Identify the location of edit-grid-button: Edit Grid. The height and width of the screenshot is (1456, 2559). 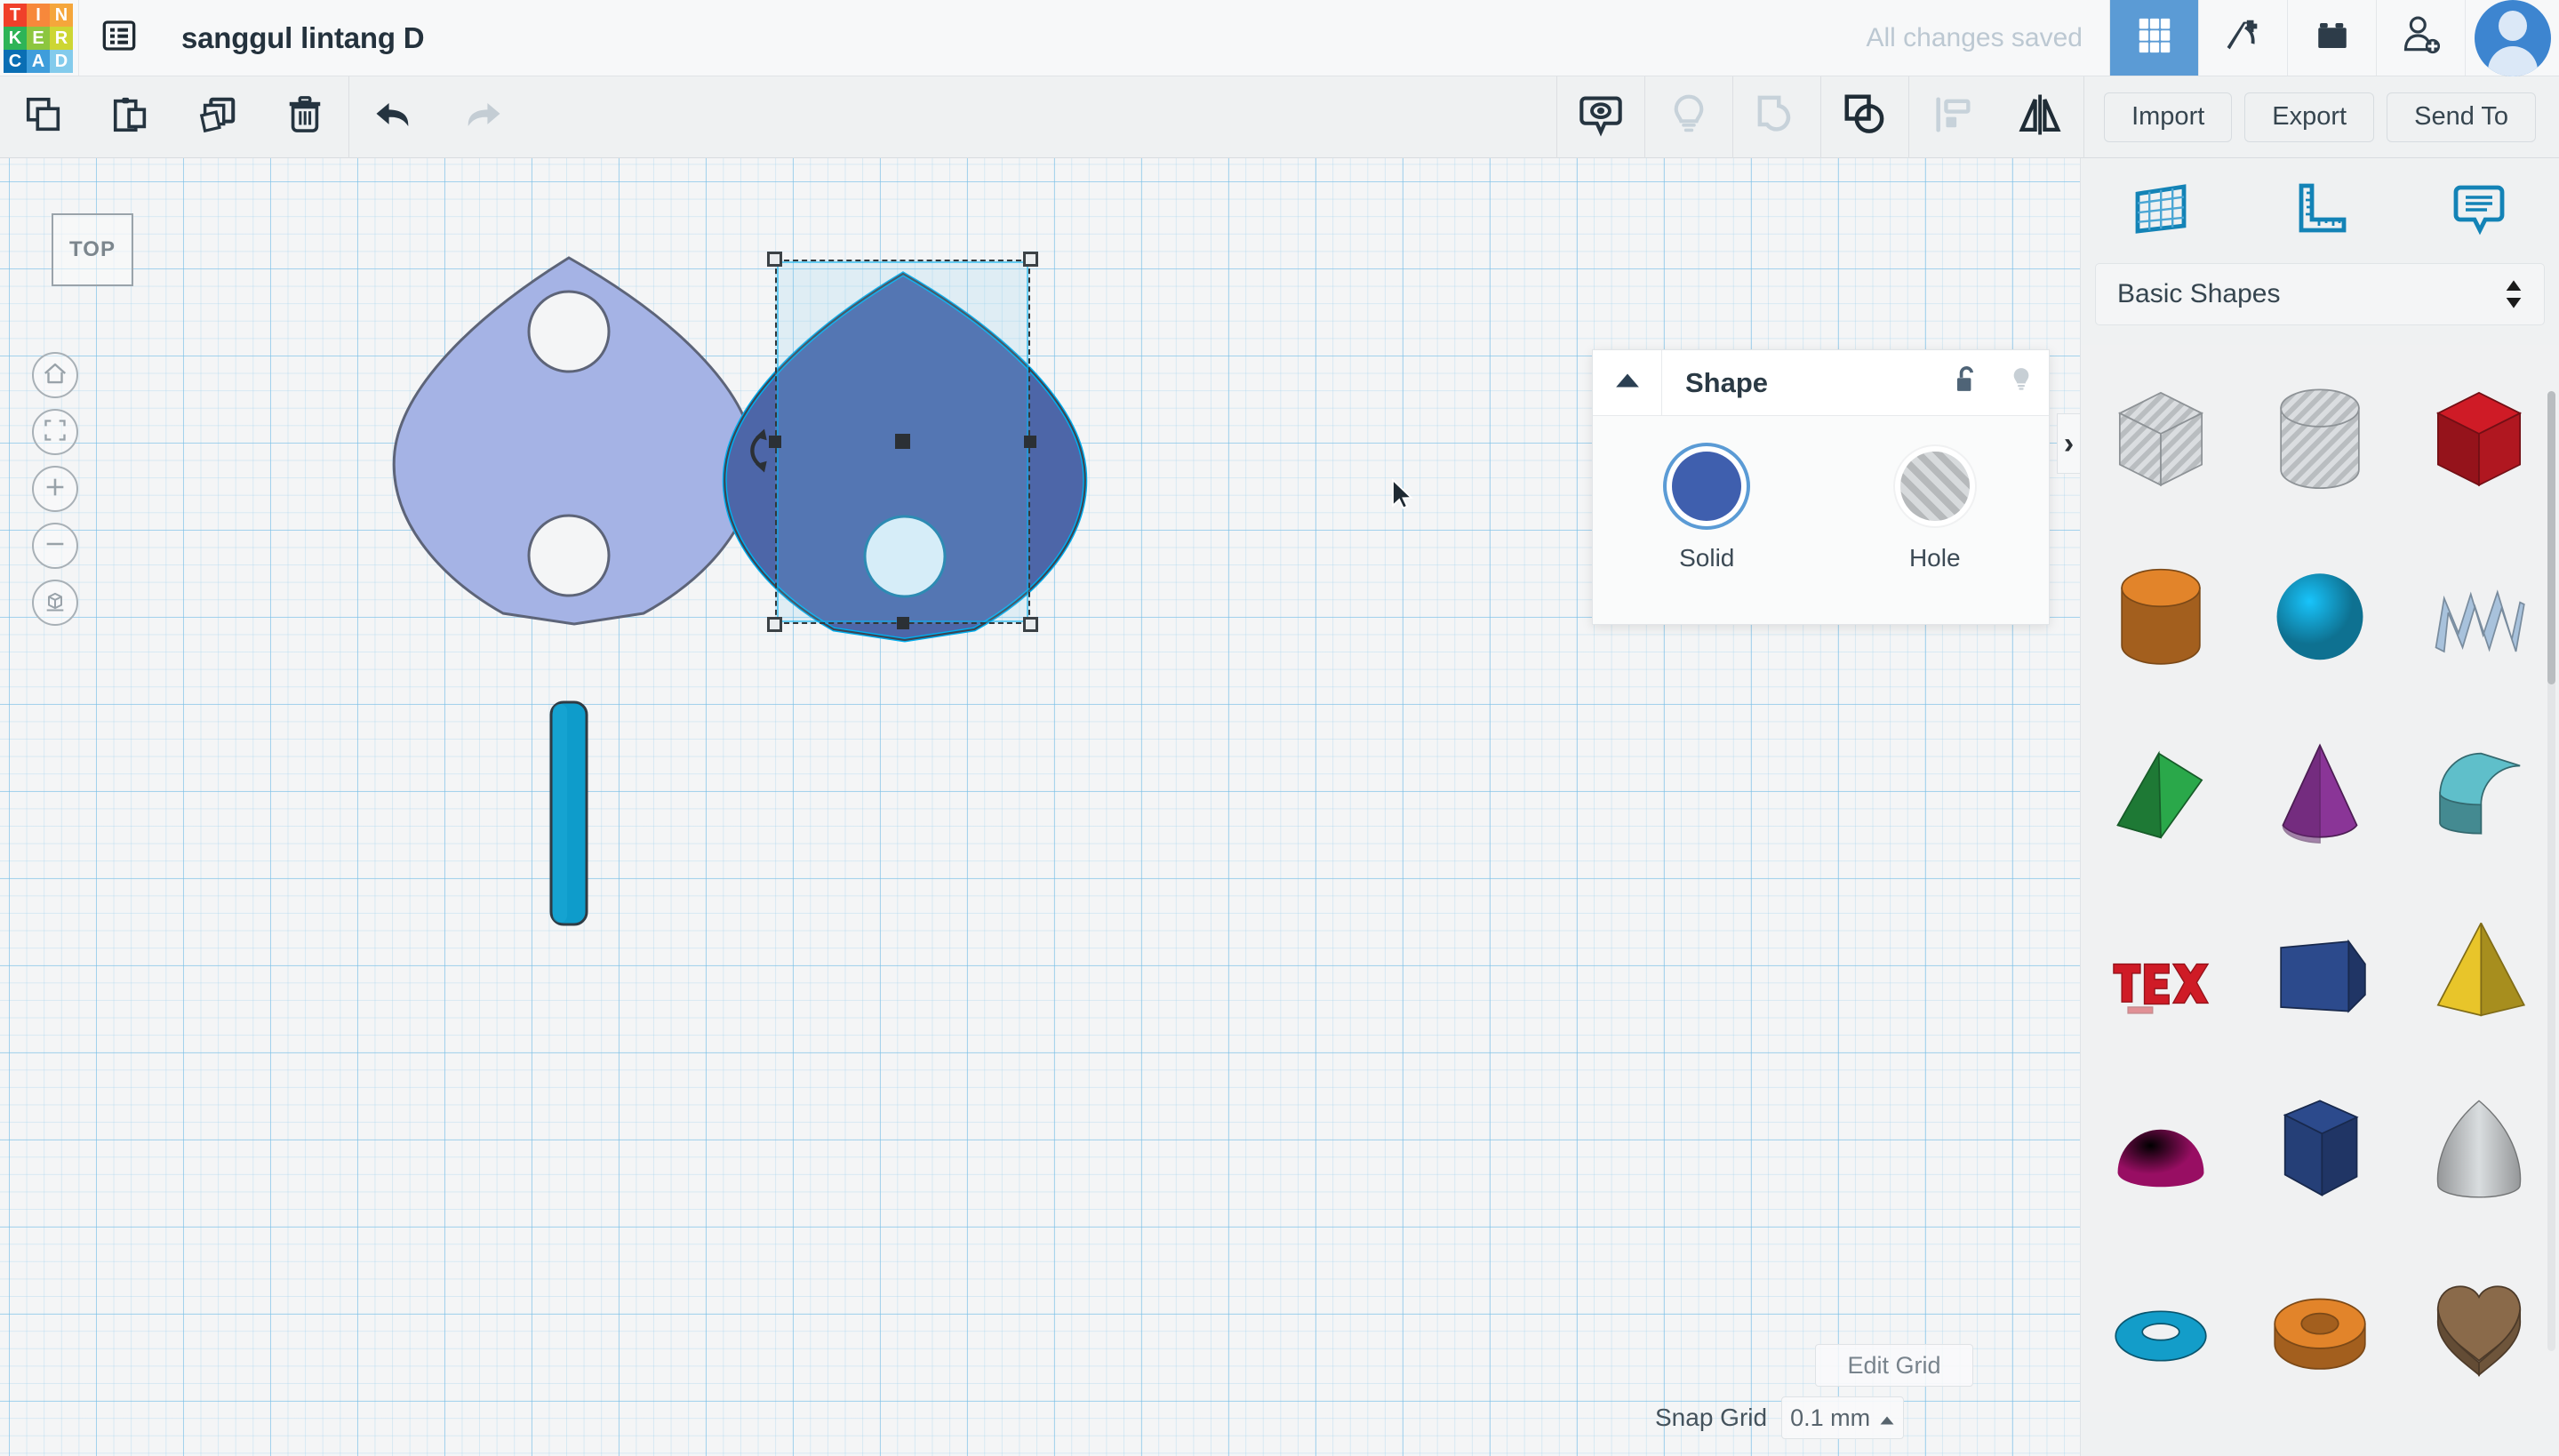
(1894, 1365).